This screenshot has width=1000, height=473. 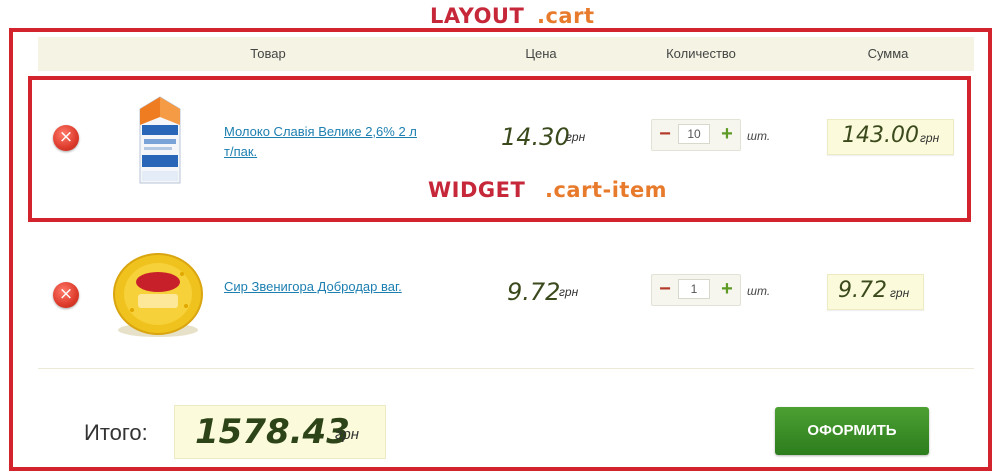 What do you see at coordinates (506, 368) in the screenshot?
I see `cart-divider` at bounding box center [506, 368].